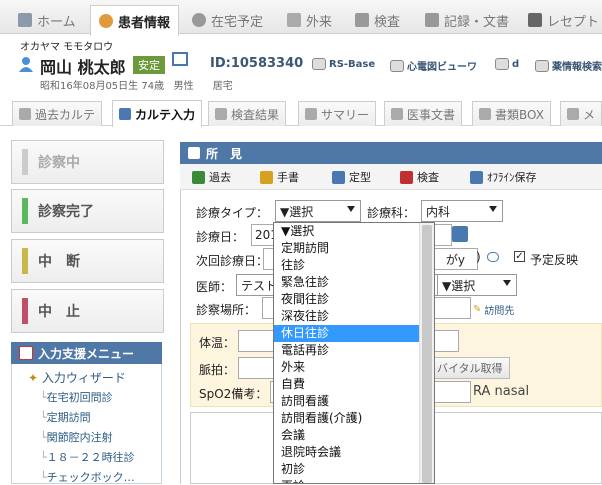 This screenshot has width=602, height=485. Describe the element at coordinates (470, 368) in the screenshot. I see `vital-fetch-button: バイタル取得` at that location.